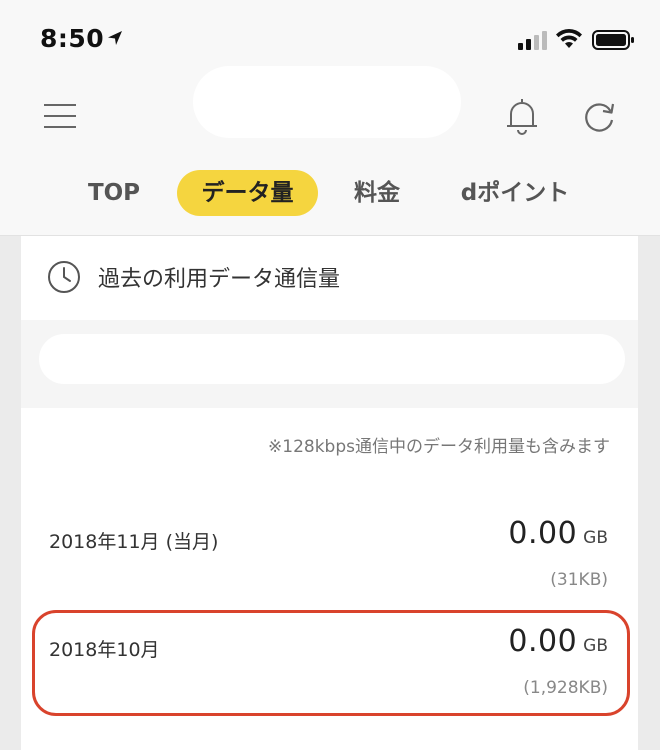 This screenshot has height=750, width=660. Describe the element at coordinates (532, 40) in the screenshot. I see `cellular-signal-icon` at that location.